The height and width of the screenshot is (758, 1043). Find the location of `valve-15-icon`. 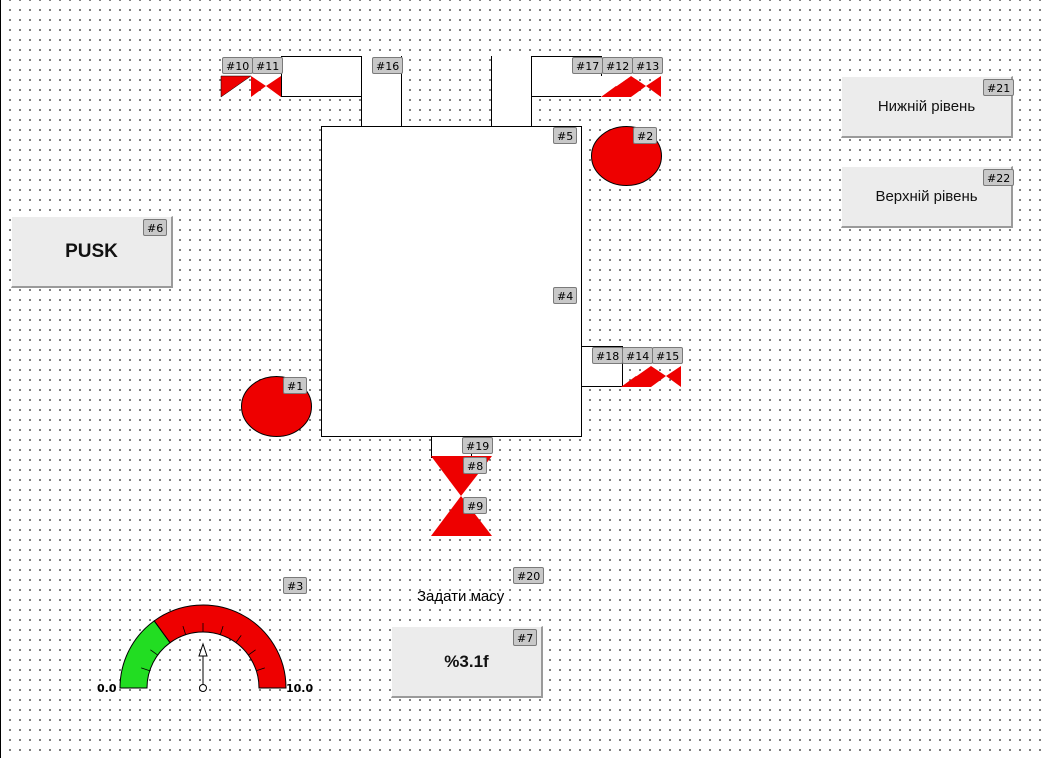

valve-15-icon is located at coordinates (666, 376).